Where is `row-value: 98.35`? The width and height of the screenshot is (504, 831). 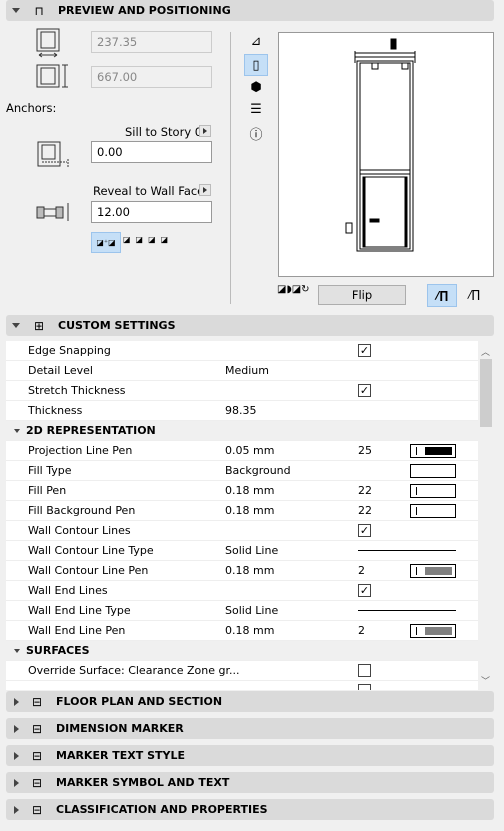
row-value: 98.35 is located at coordinates (241, 410).